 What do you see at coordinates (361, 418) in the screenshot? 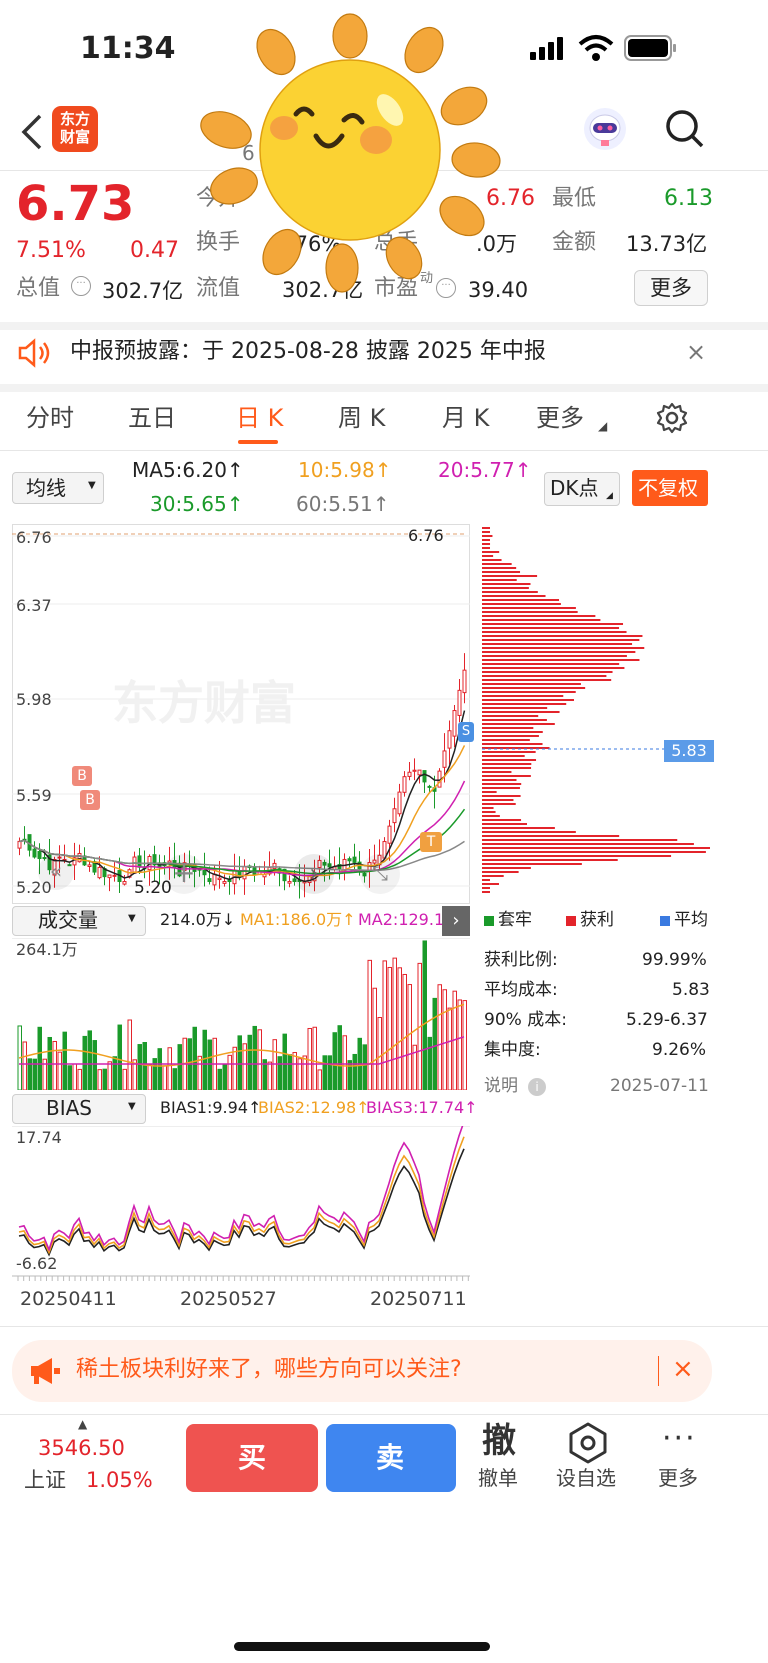
I see `tab-weekly-k: 周 K` at bounding box center [361, 418].